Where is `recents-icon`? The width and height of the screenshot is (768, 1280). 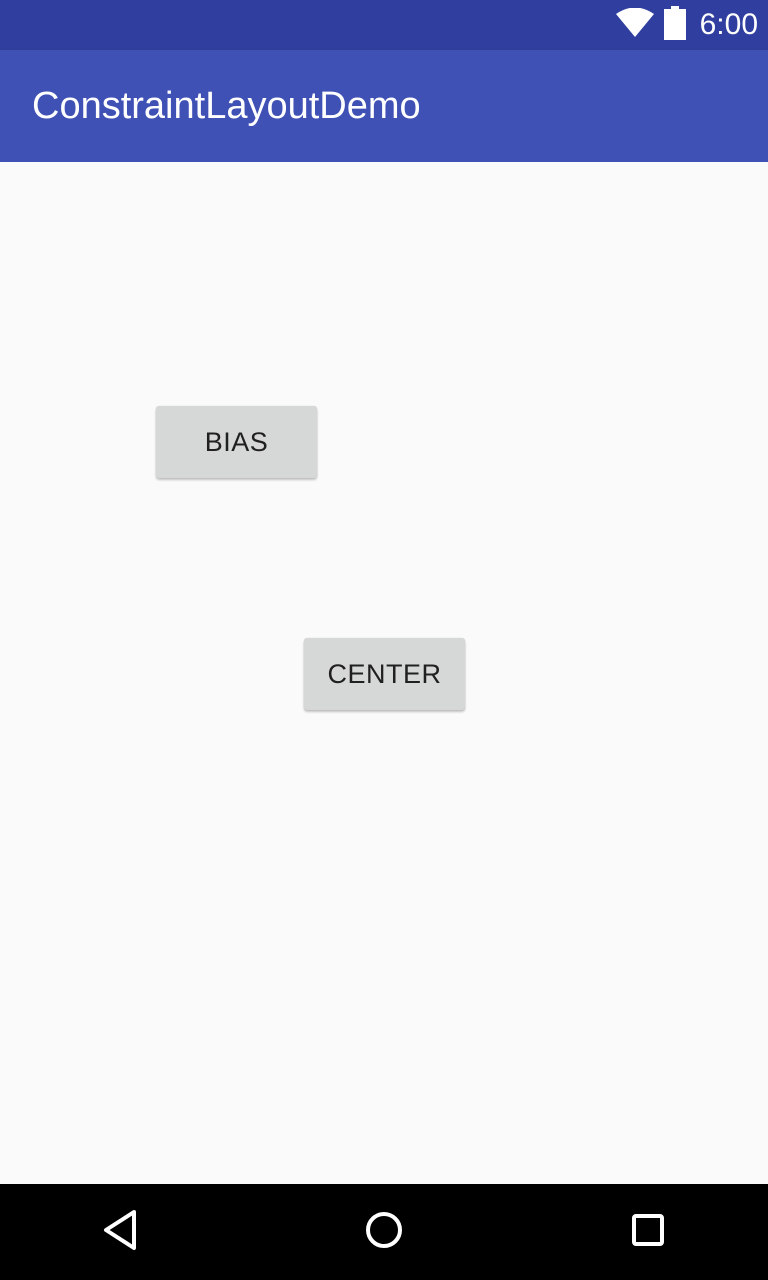
recents-icon is located at coordinates (648, 1232).